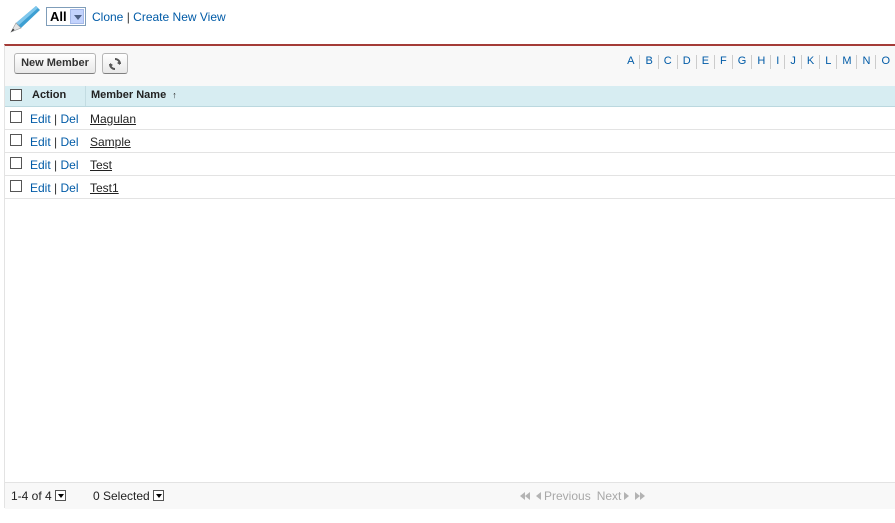 The width and height of the screenshot is (895, 523). I want to click on record-count-label: 1-4 of 4, so click(31, 496).